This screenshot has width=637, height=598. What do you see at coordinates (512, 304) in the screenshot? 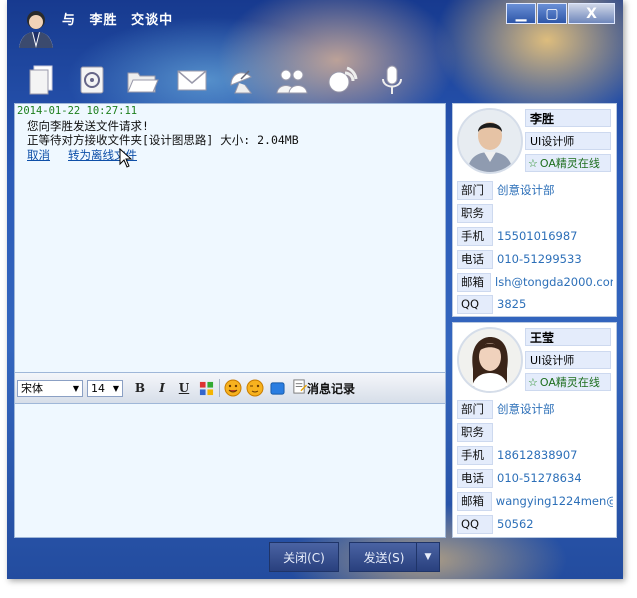
I see `field-value: 3825` at bounding box center [512, 304].